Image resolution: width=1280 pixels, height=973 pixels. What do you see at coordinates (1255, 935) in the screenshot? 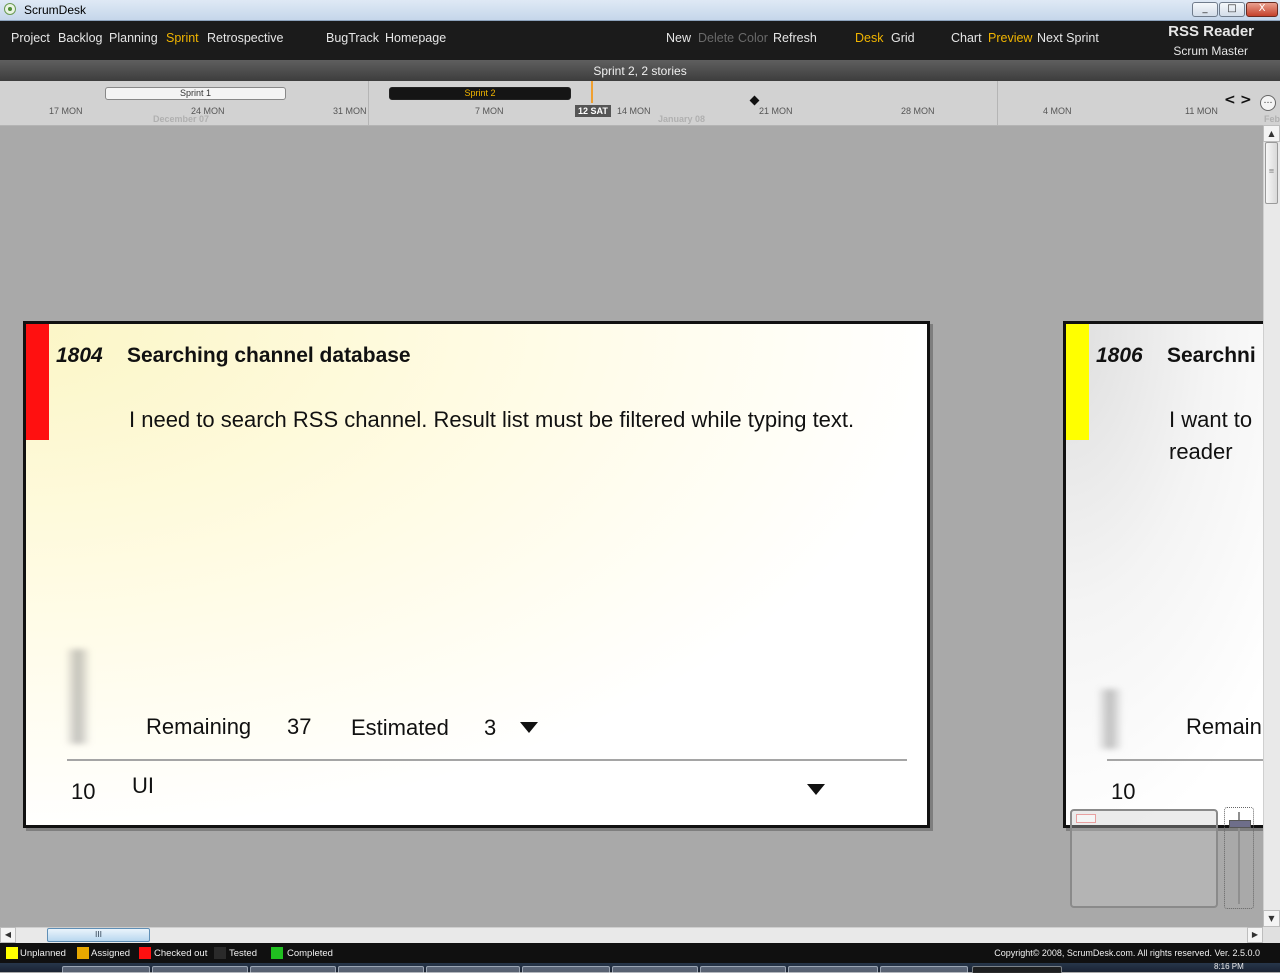
I see `scroll-right-arrow-icon: ▶` at bounding box center [1255, 935].